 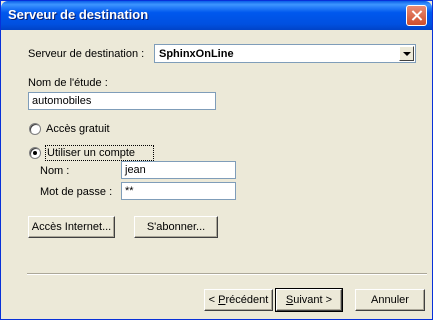 I want to click on password-label: Mot de passe :, so click(x=76, y=192).